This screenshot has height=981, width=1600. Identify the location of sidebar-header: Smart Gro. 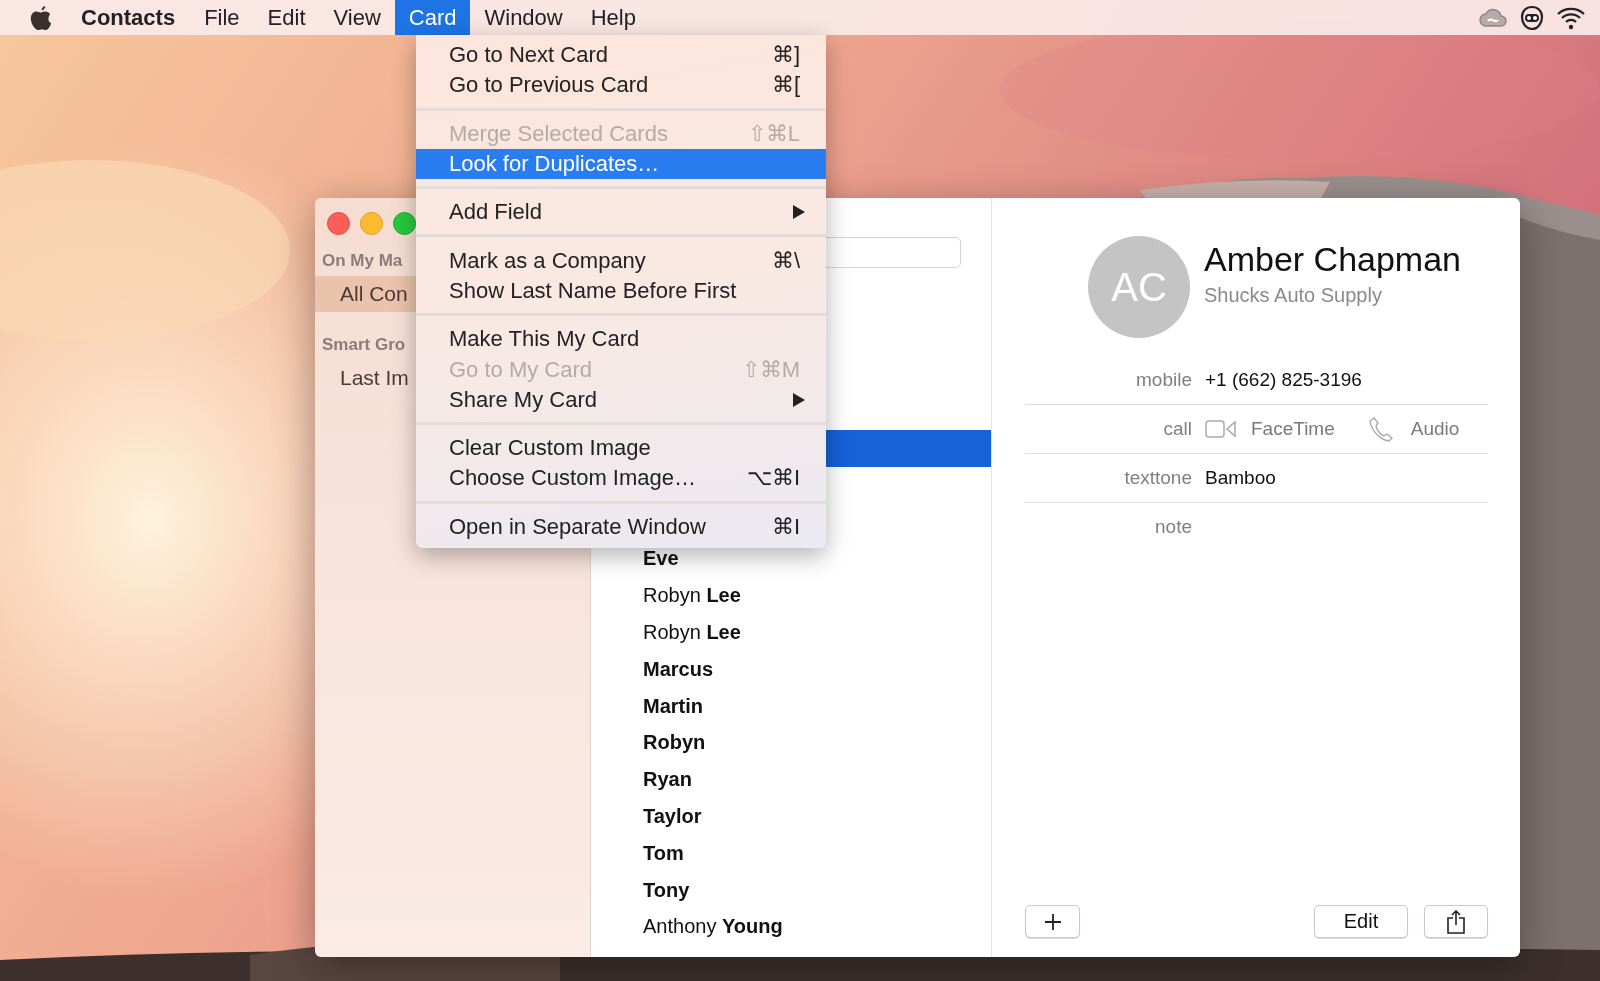
(363, 345).